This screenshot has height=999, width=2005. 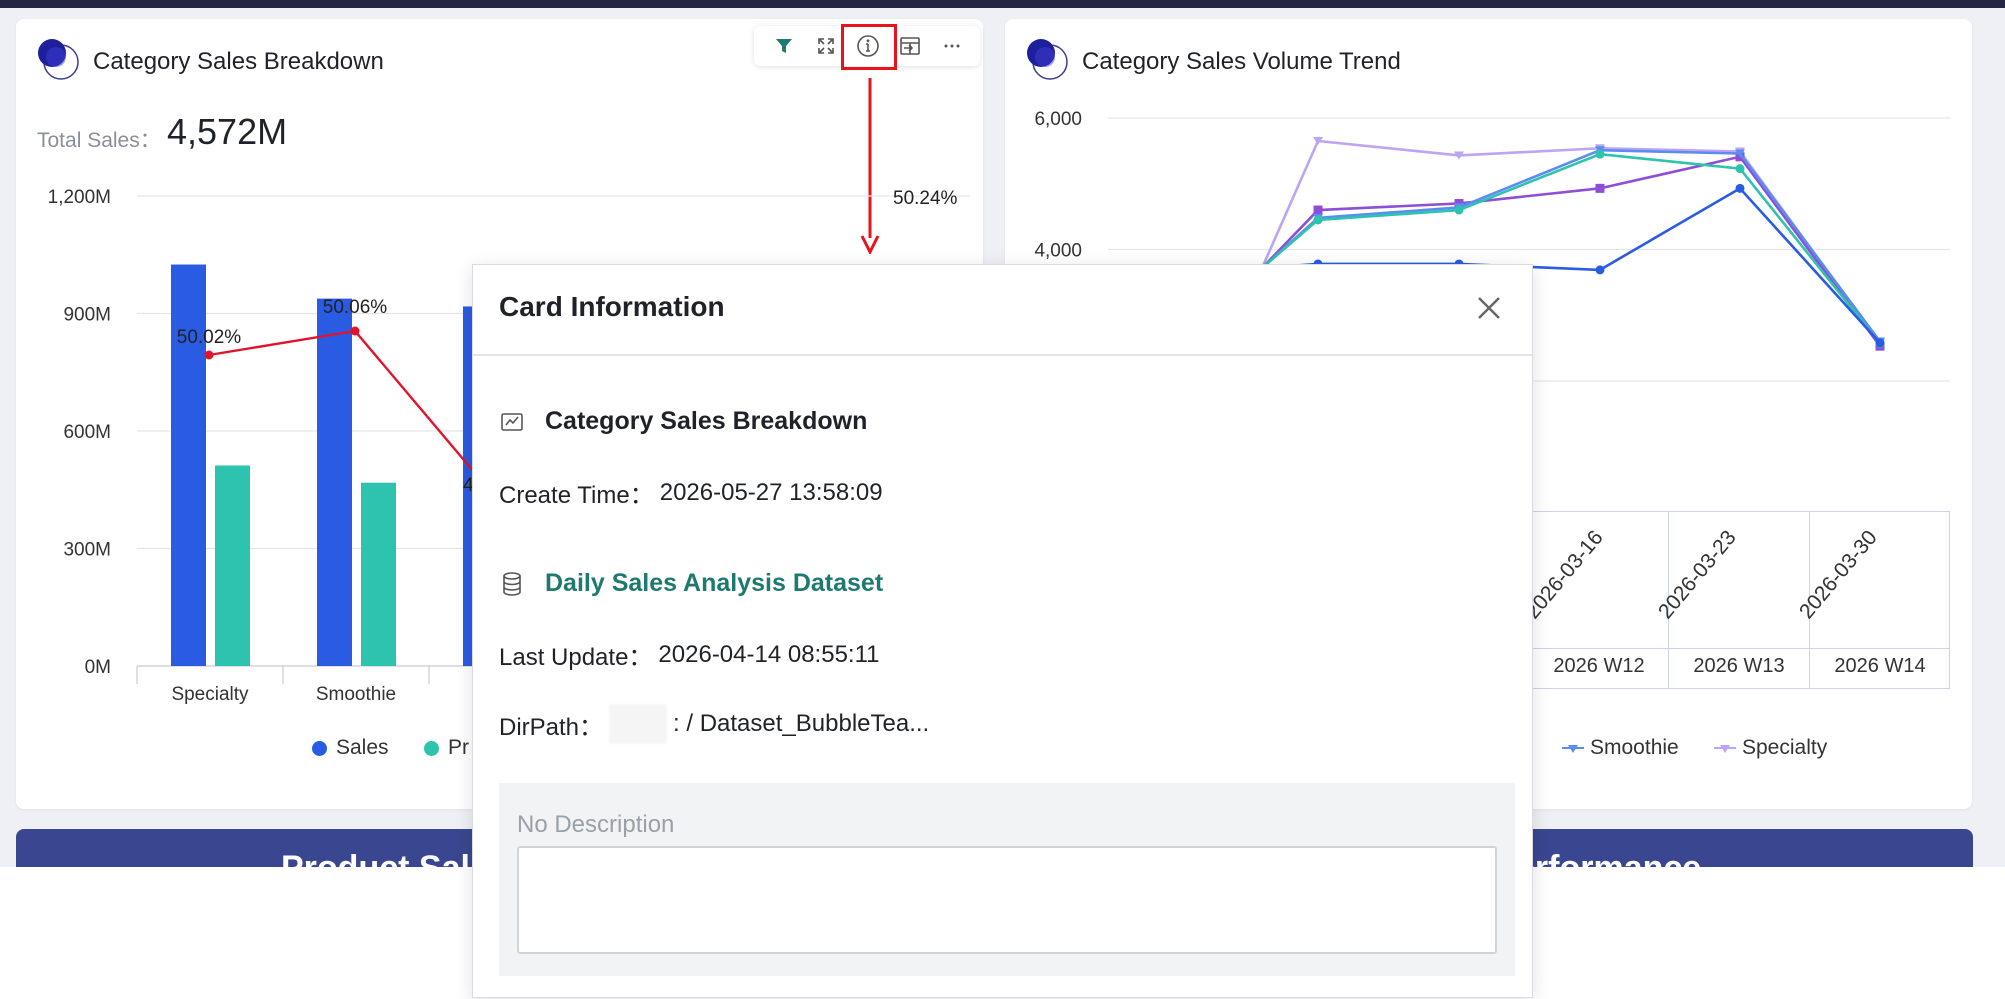 What do you see at coordinates (458, 747) in the screenshot?
I see `legend-label: Pr` at bounding box center [458, 747].